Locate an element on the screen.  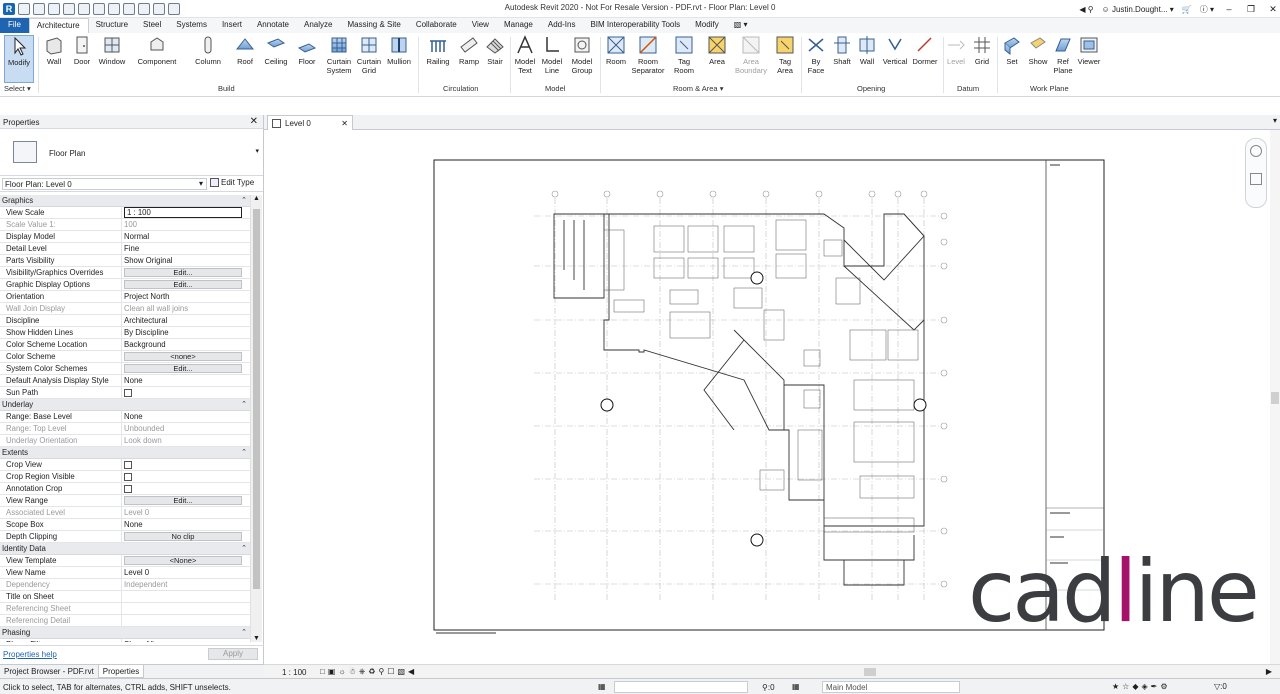
tab-add-ins: Add-Ins is located at coordinates (562, 25).